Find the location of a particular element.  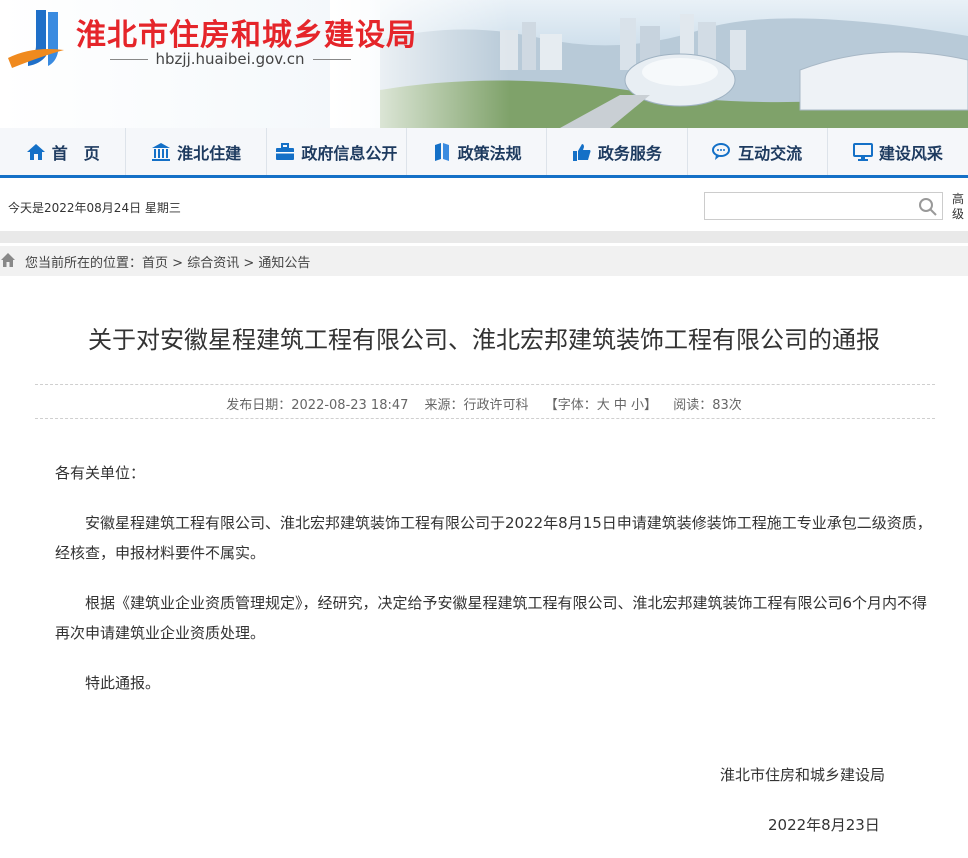

article-sign-date: 2022年8月23日 is located at coordinates (824, 825).